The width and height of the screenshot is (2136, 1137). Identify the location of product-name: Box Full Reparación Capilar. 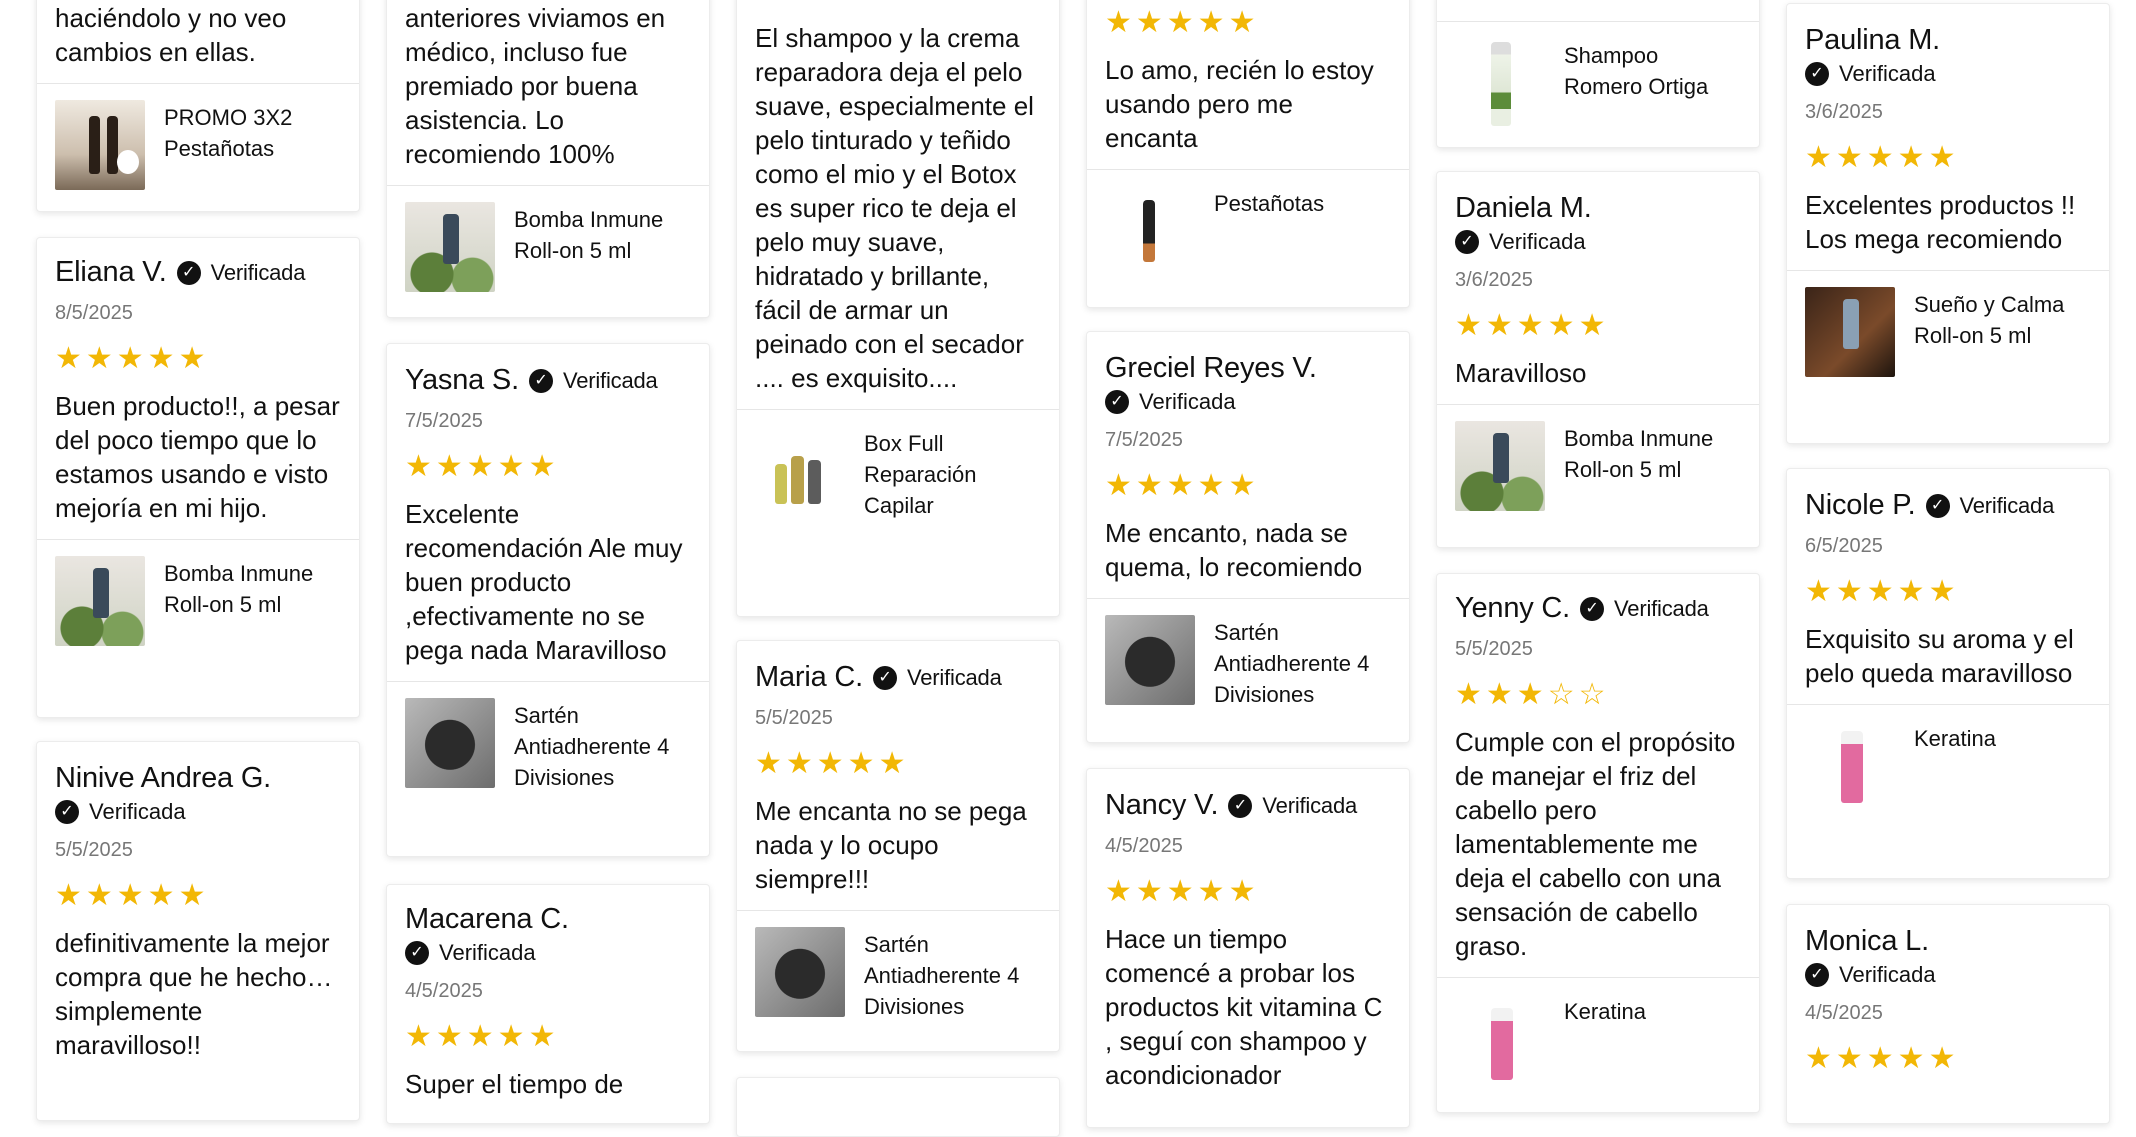
(920, 474).